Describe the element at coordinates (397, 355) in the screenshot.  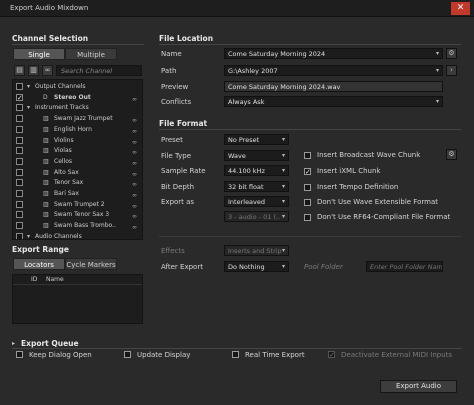
I see `deactivate-midi-label: Deactivate External MIDI Inputs` at that location.